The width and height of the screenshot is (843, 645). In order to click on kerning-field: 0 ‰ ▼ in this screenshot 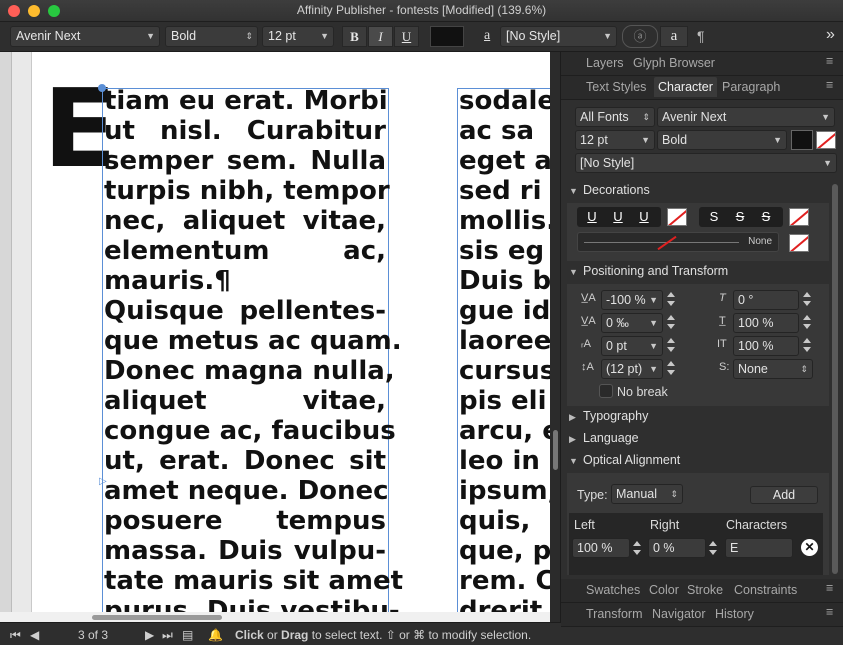, I will do `click(632, 323)`.